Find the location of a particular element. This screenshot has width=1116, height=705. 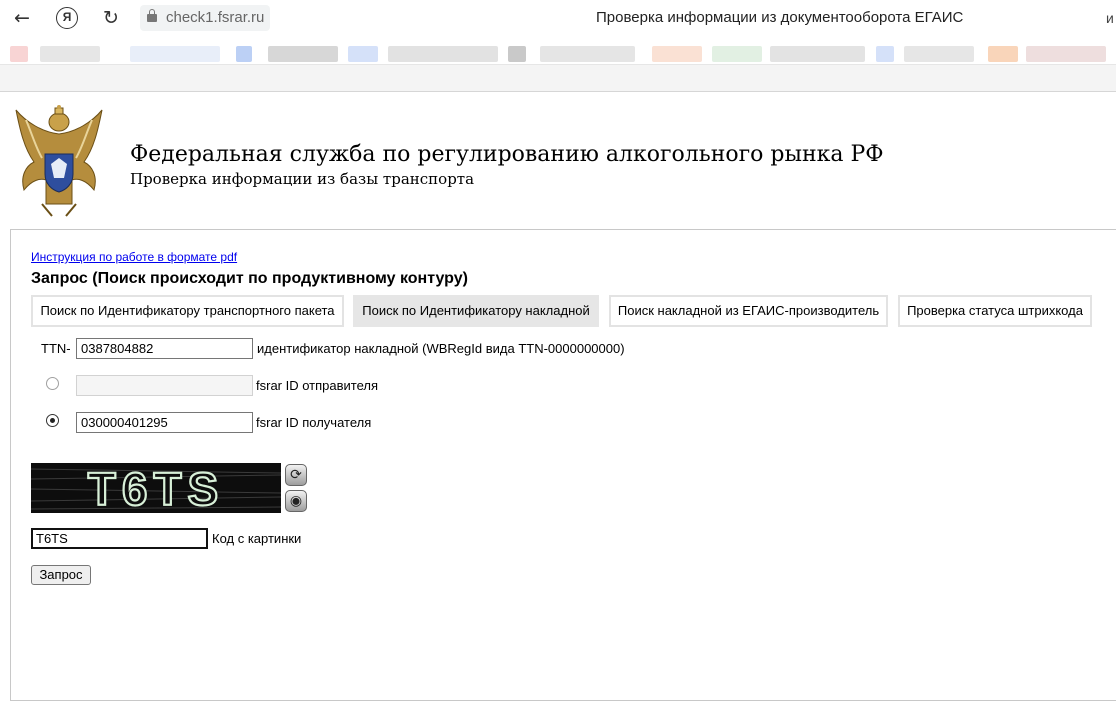

receiver-id-input is located at coordinates (164, 422).